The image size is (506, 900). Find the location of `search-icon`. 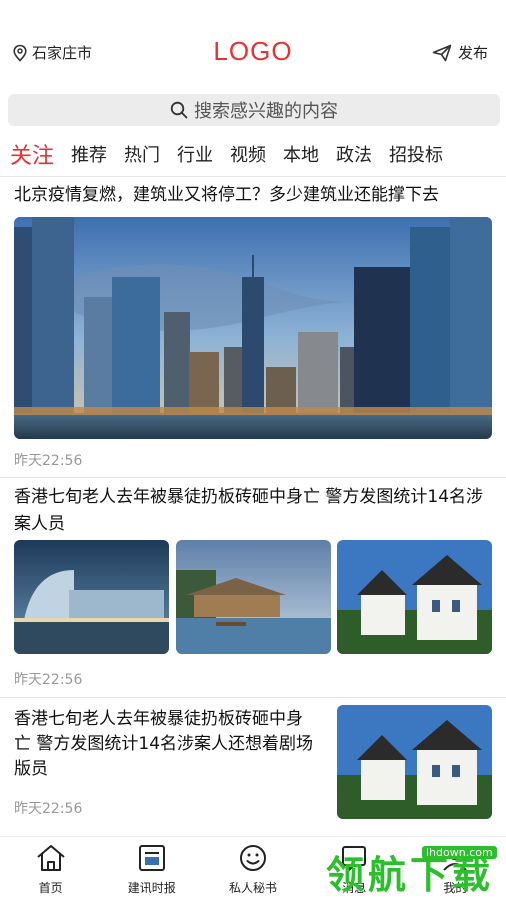

search-icon is located at coordinates (179, 110).